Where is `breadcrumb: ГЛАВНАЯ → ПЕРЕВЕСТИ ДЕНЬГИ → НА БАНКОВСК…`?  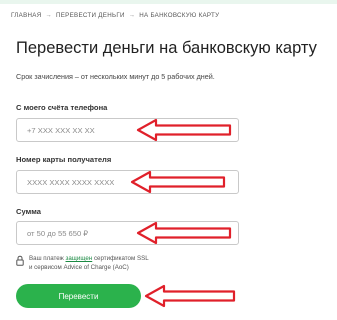 breadcrumb: ГЛАВНАЯ → ПЕРЕВЕСТИ ДЕНЬГИ → НА БАНКОВСК… is located at coordinates (115, 15).